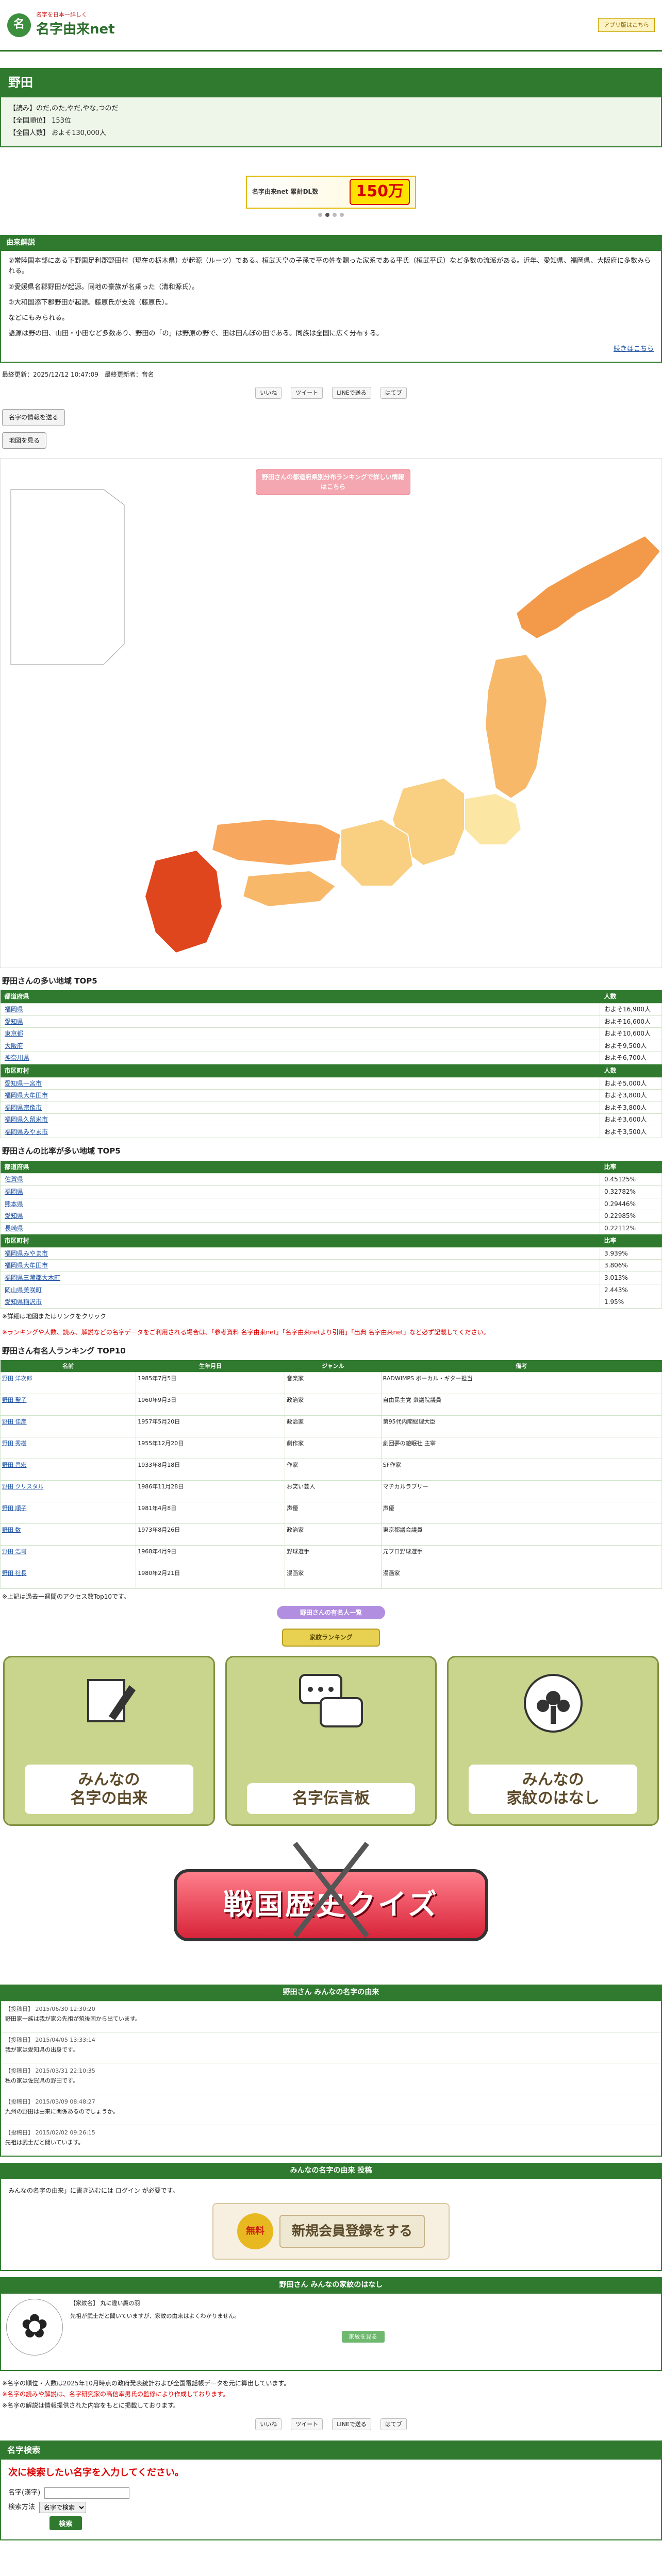 The height and width of the screenshot is (2576, 662). Describe the element at coordinates (14, 1179) in the screenshot. I see `pref-link: 佐賀県` at that location.